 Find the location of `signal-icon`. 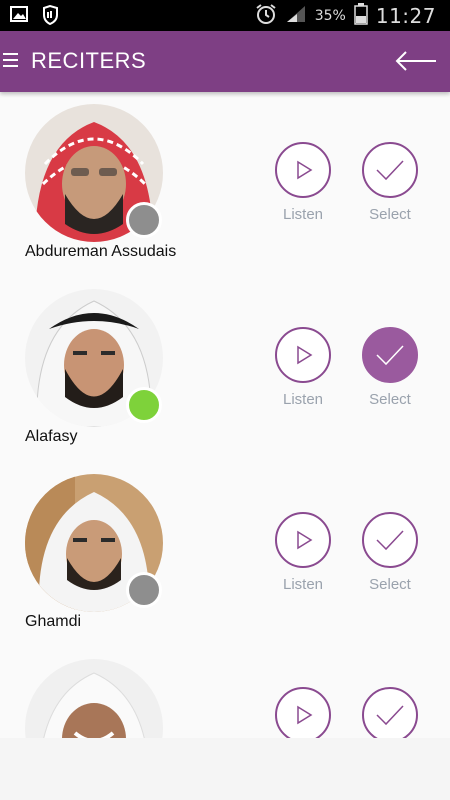

signal-icon is located at coordinates (296, 16).